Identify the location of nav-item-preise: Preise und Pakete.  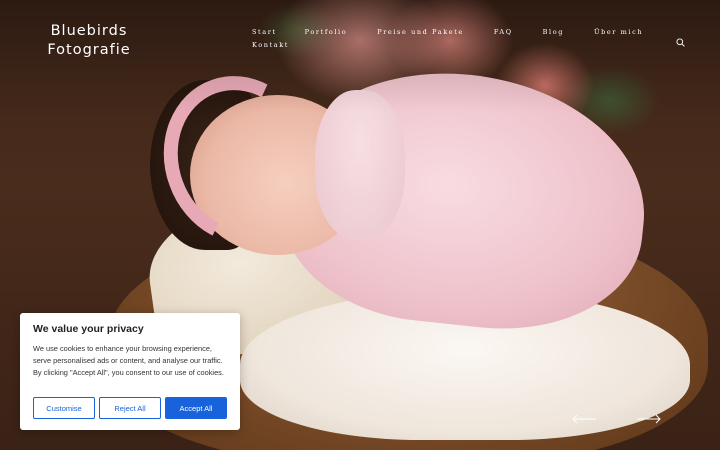
(420, 34).